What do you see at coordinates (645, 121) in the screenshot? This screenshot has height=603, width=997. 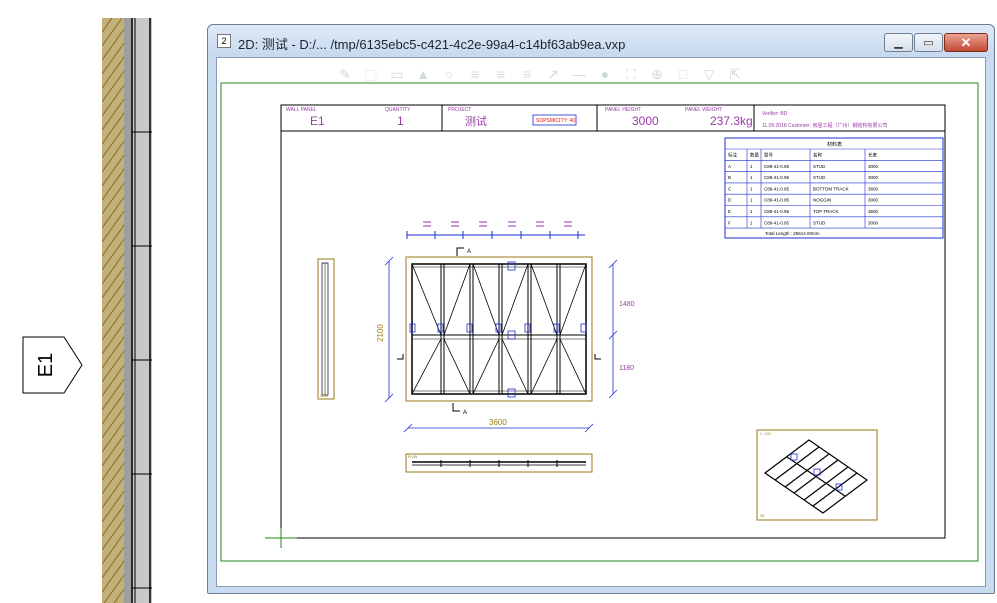 I see `panel-height-value: 3000` at bounding box center [645, 121].